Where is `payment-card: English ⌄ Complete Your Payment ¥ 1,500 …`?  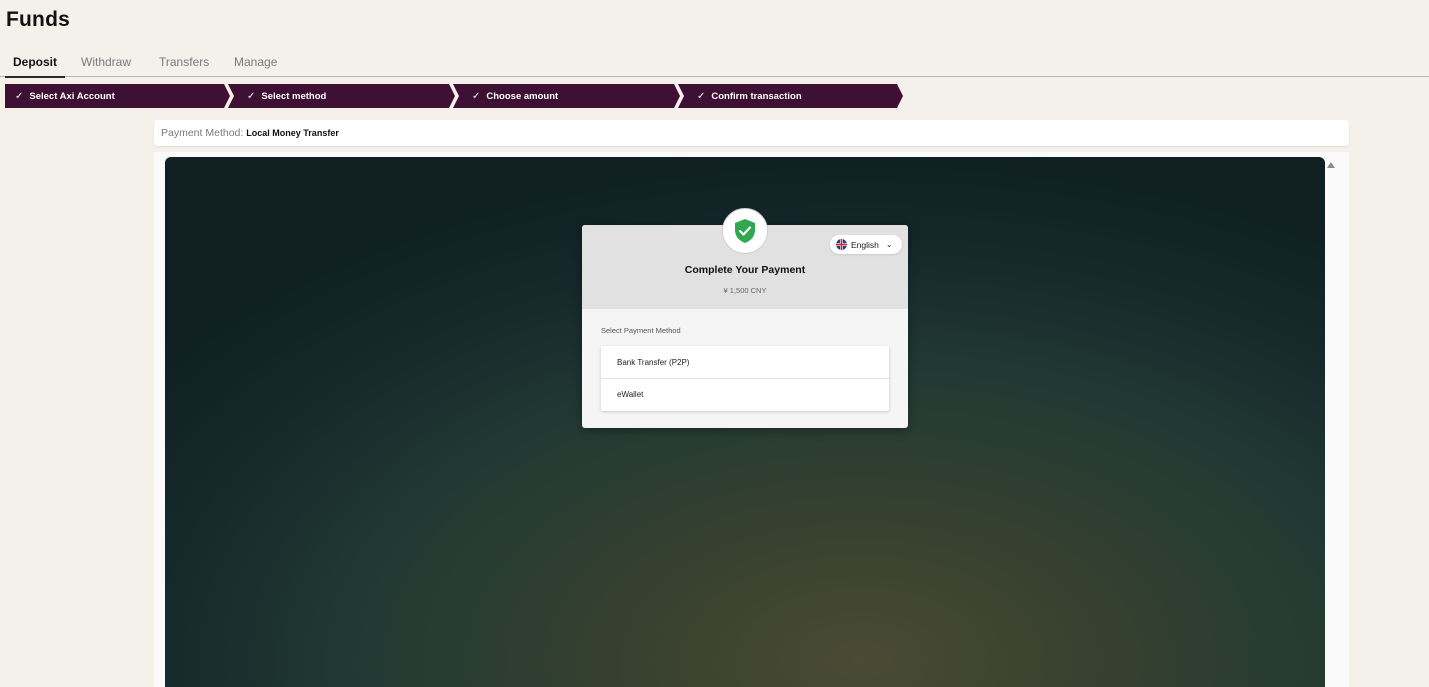 payment-card: English ⌄ Complete Your Payment ¥ 1,500 … is located at coordinates (745, 318).